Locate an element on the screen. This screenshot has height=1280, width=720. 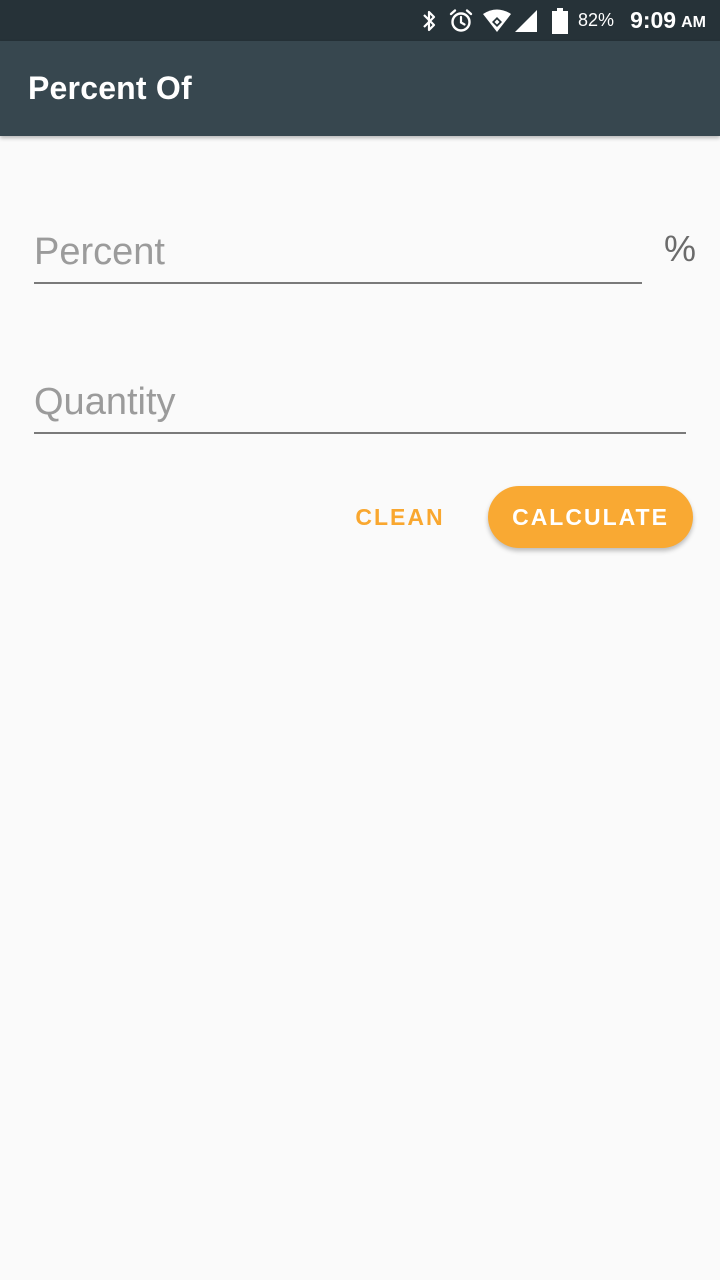
clean-button: CLEAN is located at coordinates (400, 517).